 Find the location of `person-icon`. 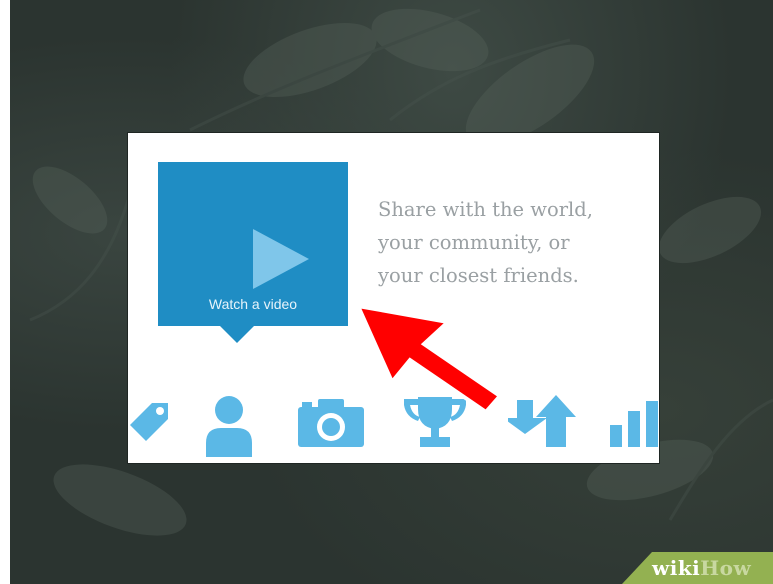

person-icon is located at coordinates (229, 426).